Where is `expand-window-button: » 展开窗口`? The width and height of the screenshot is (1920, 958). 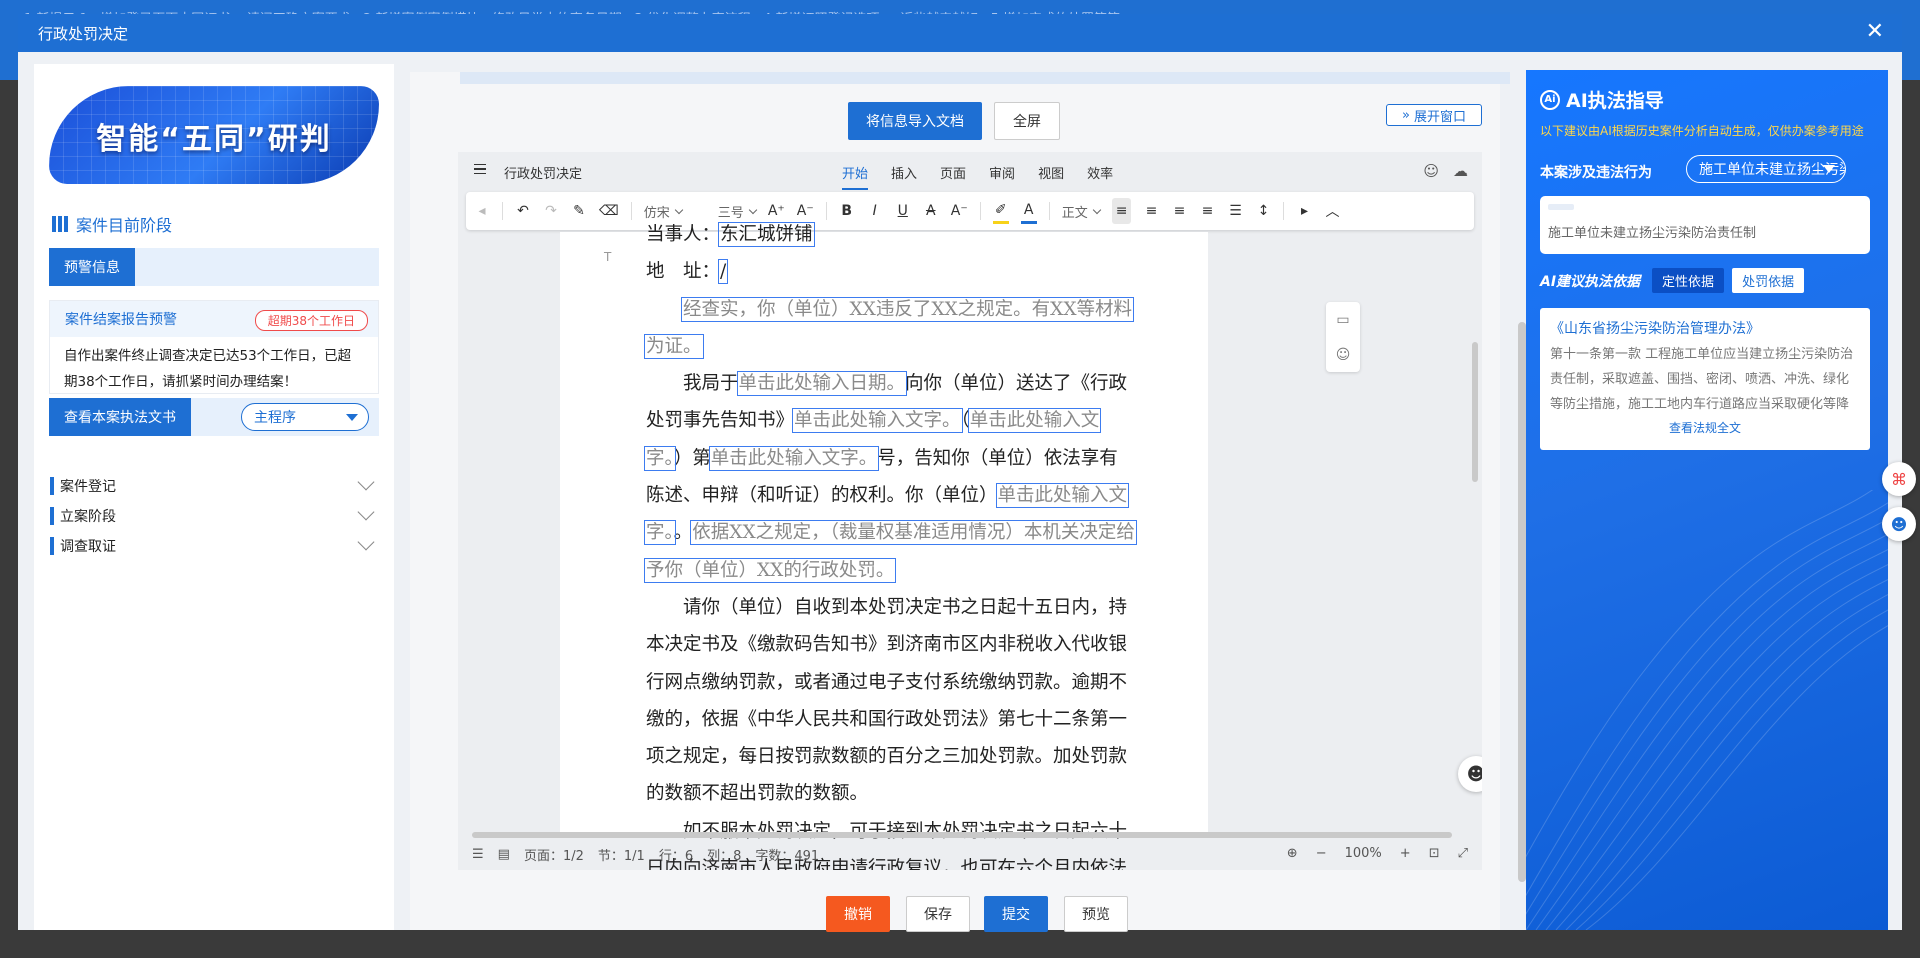
expand-window-button: » 展开窗口 is located at coordinates (1434, 115).